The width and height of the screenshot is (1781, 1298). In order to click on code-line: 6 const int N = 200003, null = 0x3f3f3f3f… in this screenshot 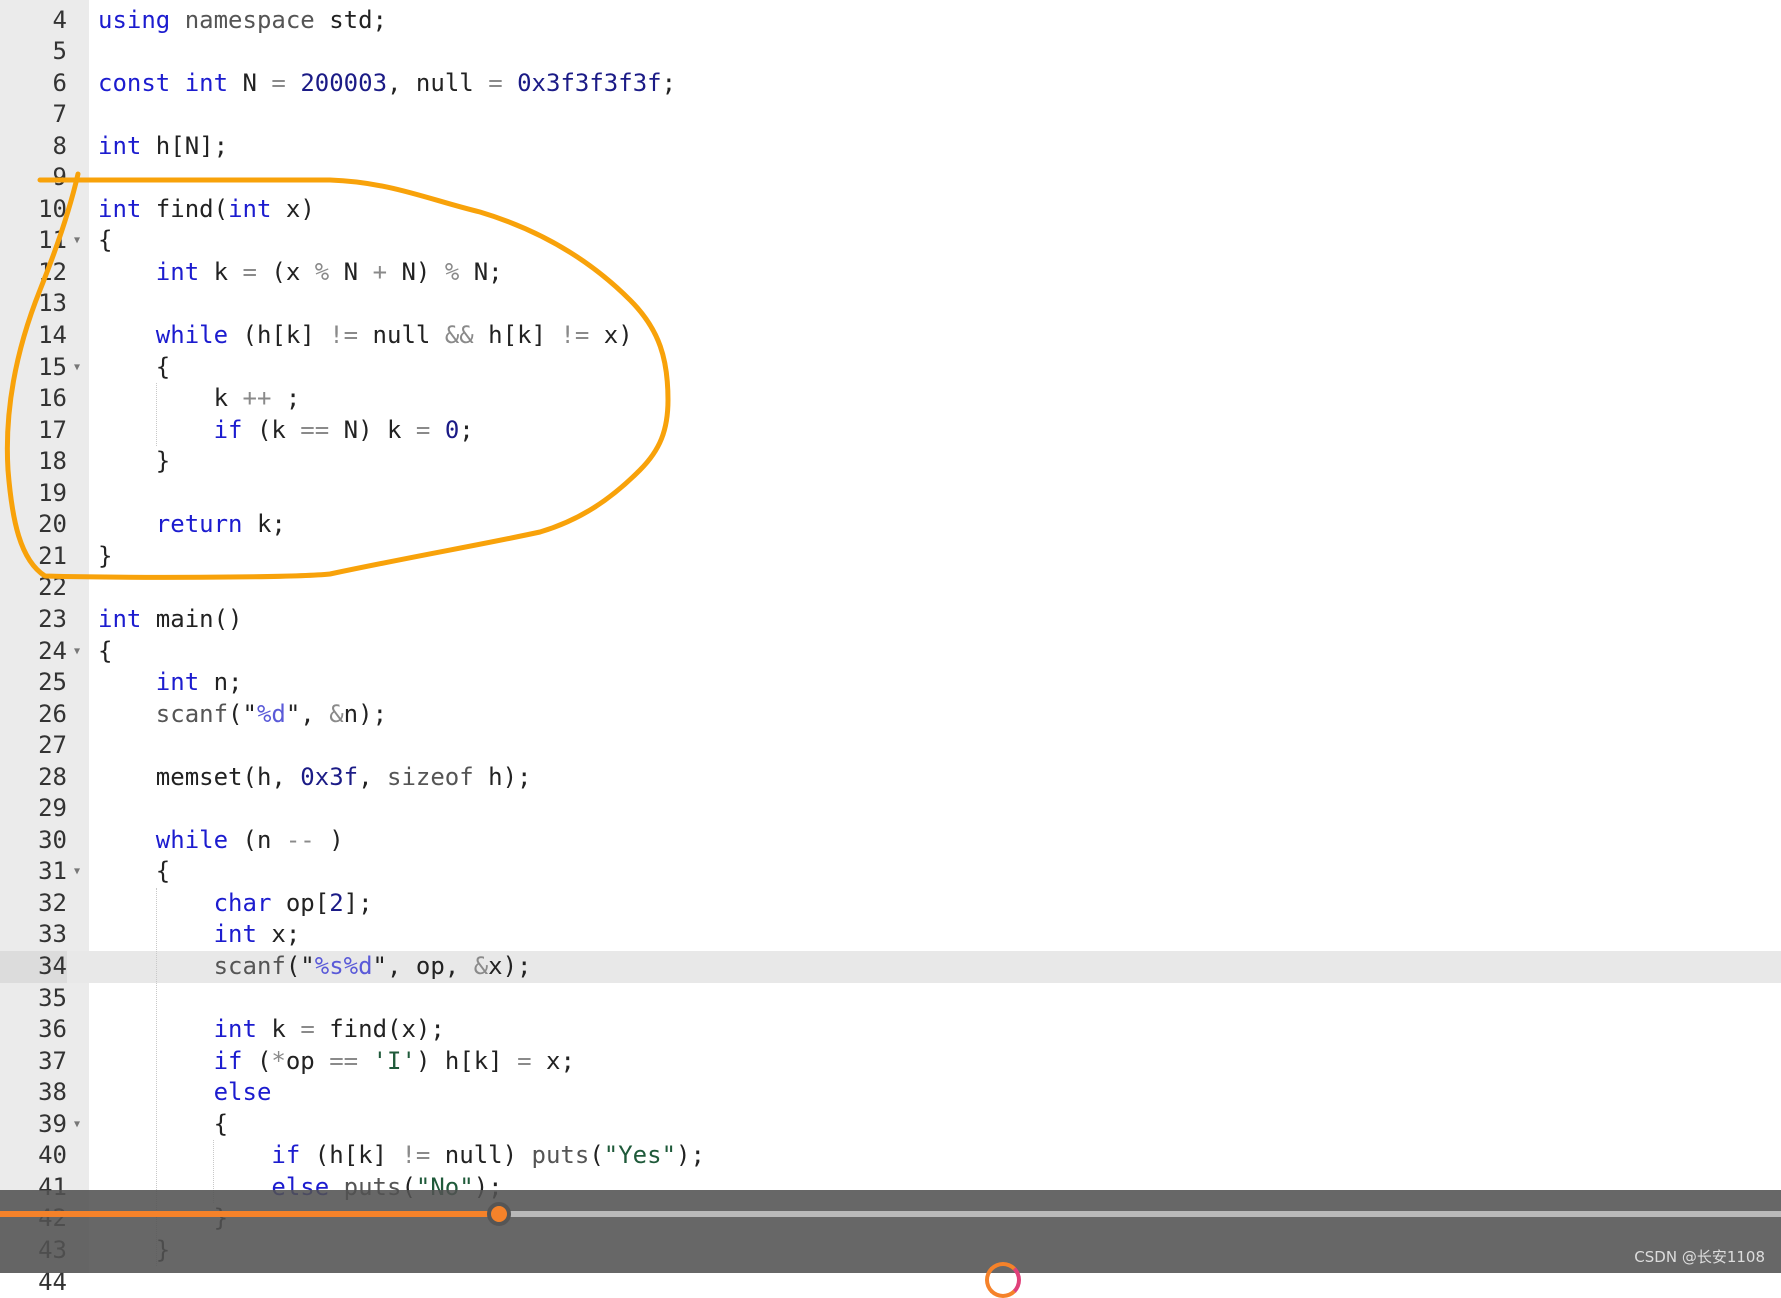, I will do `click(890, 84)`.